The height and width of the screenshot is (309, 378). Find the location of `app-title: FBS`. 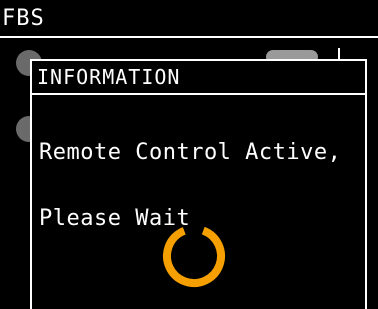

app-title: FBS is located at coordinates (23, 18).